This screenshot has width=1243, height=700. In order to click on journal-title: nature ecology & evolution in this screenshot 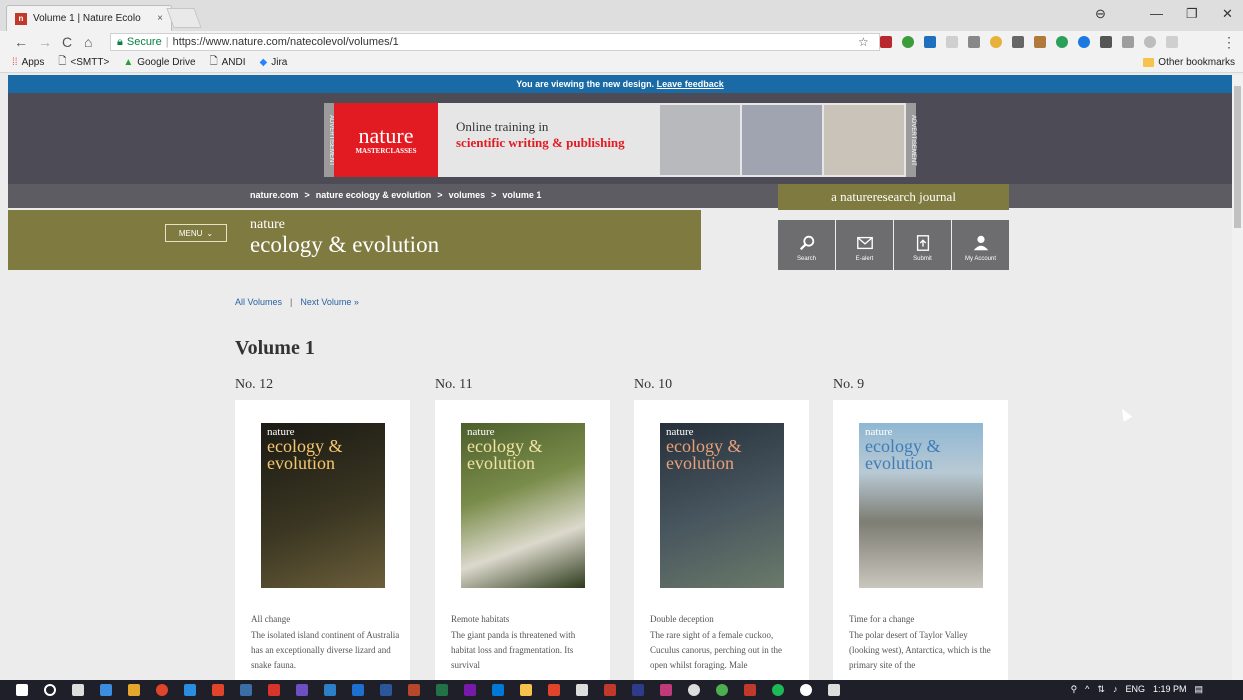, I will do `click(344, 238)`.